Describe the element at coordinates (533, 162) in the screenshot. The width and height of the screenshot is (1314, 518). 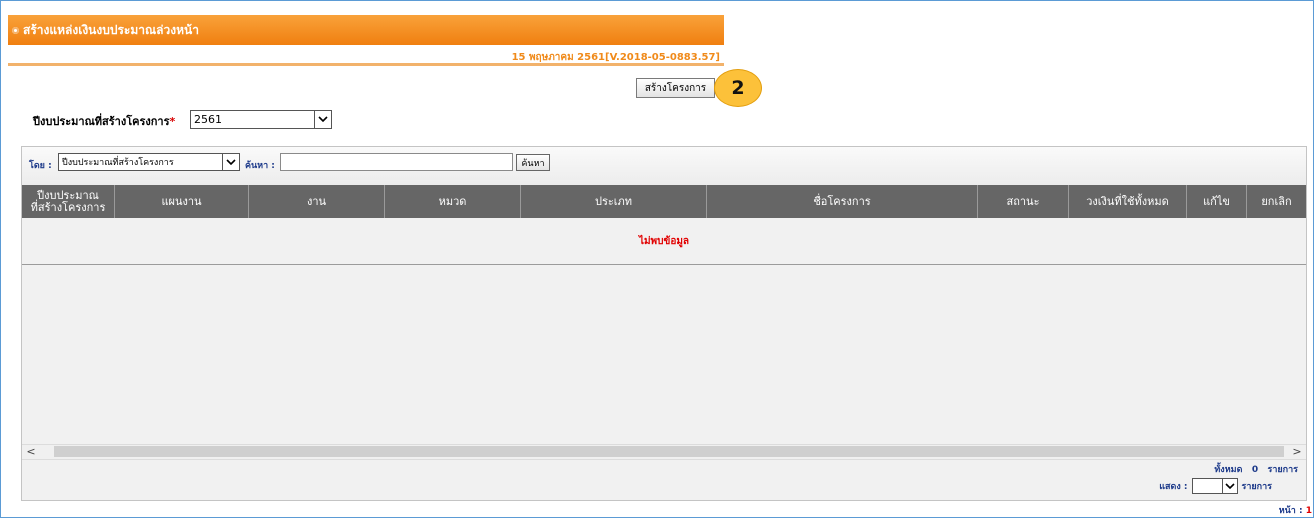
I see `search-button: ค้นหา` at that location.